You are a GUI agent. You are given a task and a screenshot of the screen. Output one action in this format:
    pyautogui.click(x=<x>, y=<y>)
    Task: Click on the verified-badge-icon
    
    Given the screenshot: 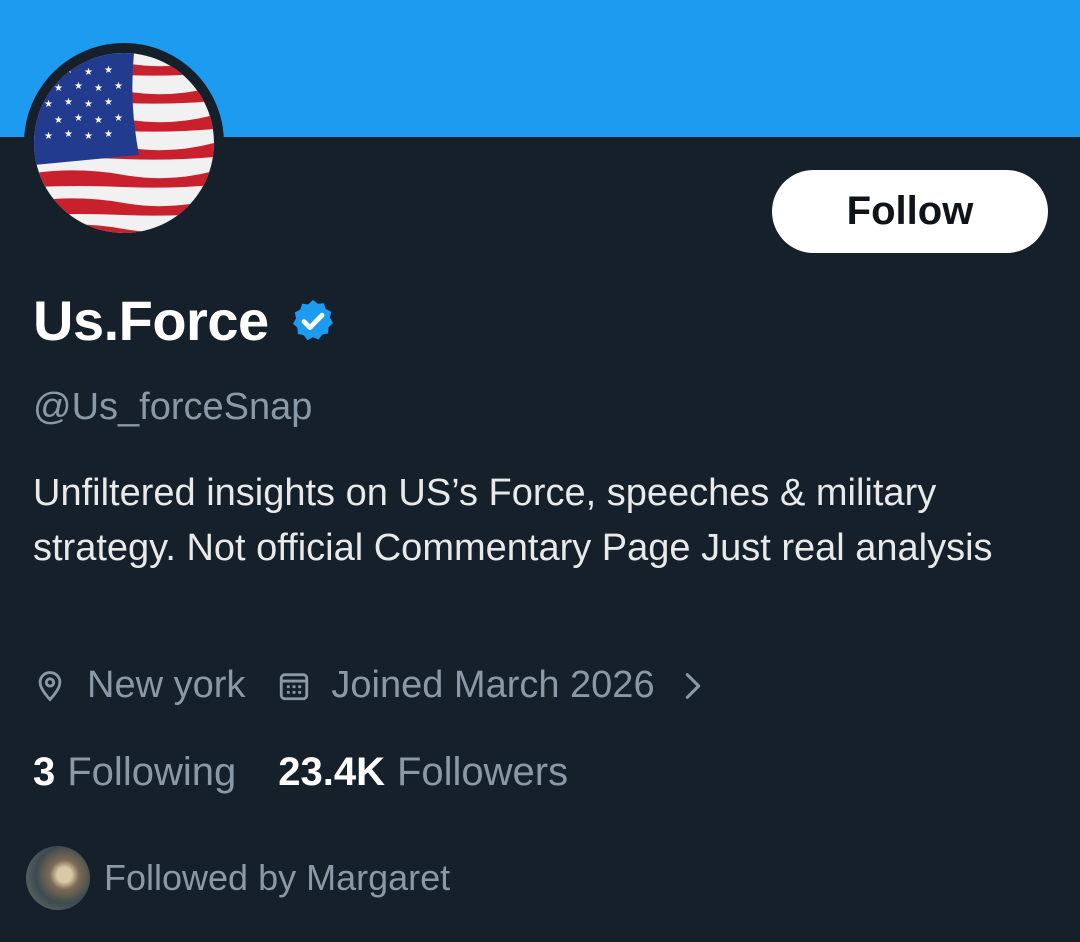 What is the action you would take?
    pyautogui.click(x=313, y=321)
    